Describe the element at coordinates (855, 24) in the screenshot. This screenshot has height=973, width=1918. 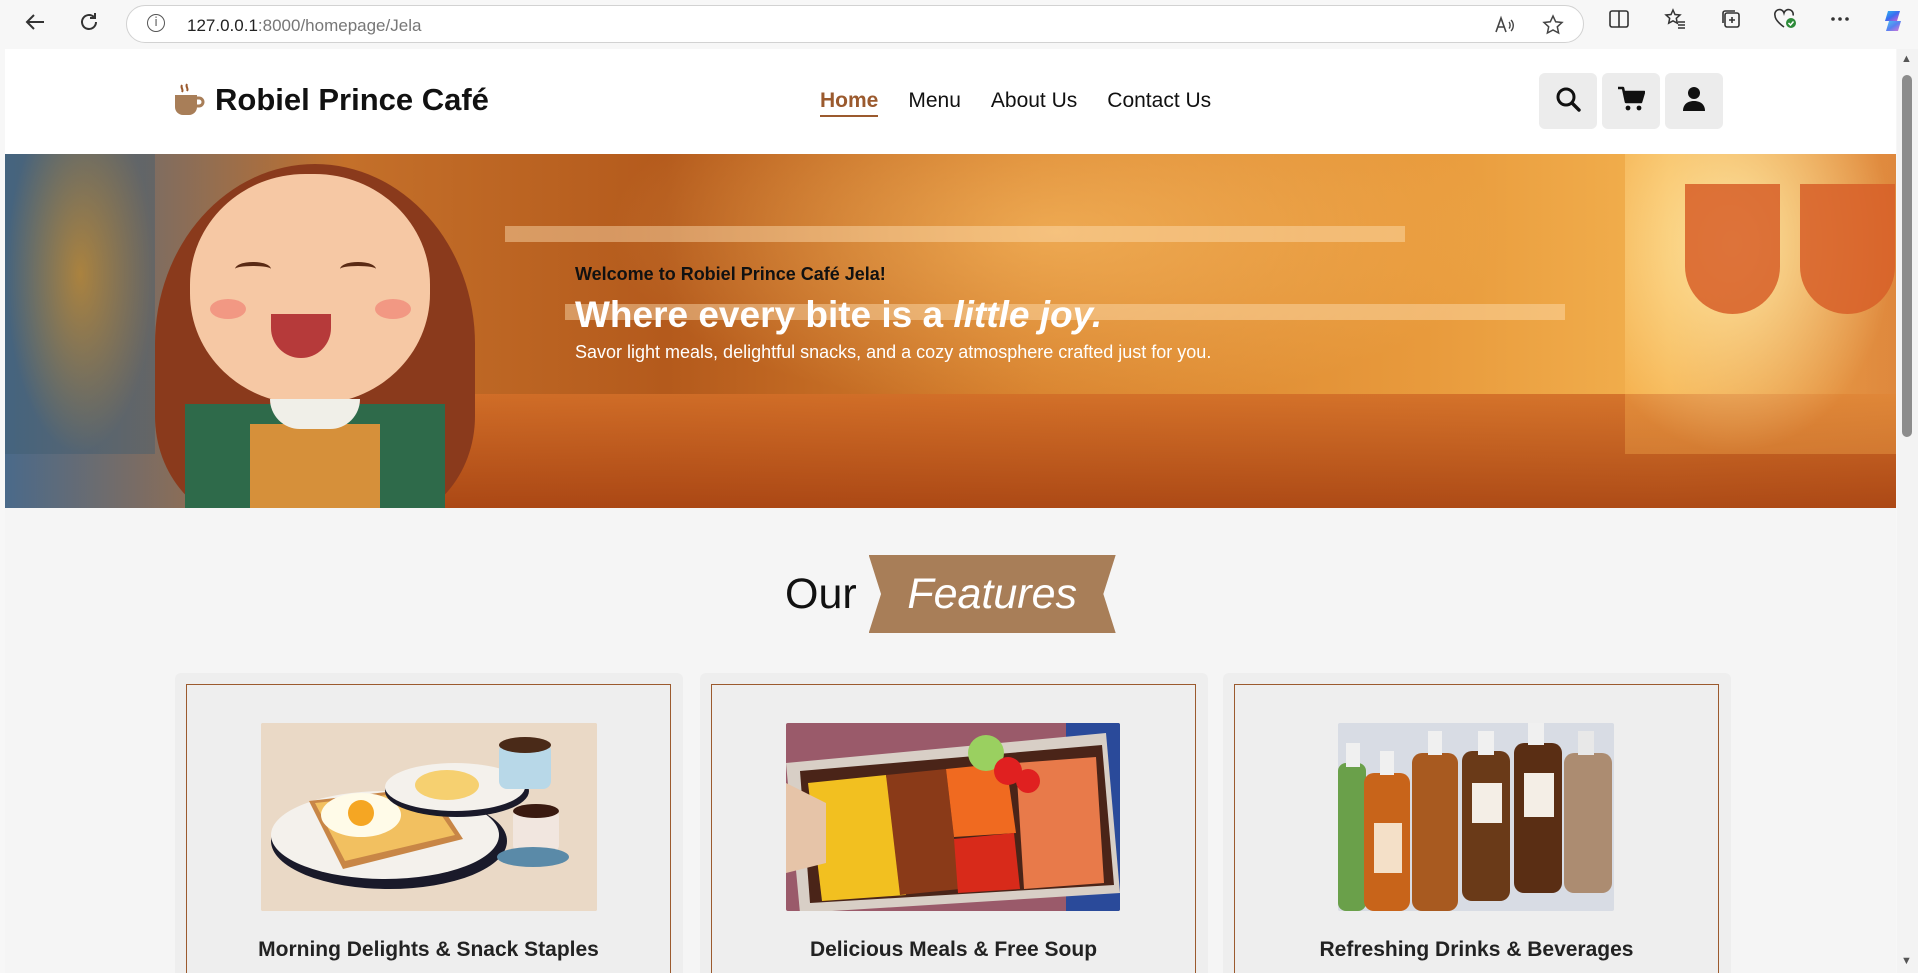
I see `address-bar: i 127.0.0.1:8000/homepage/Jela` at that location.